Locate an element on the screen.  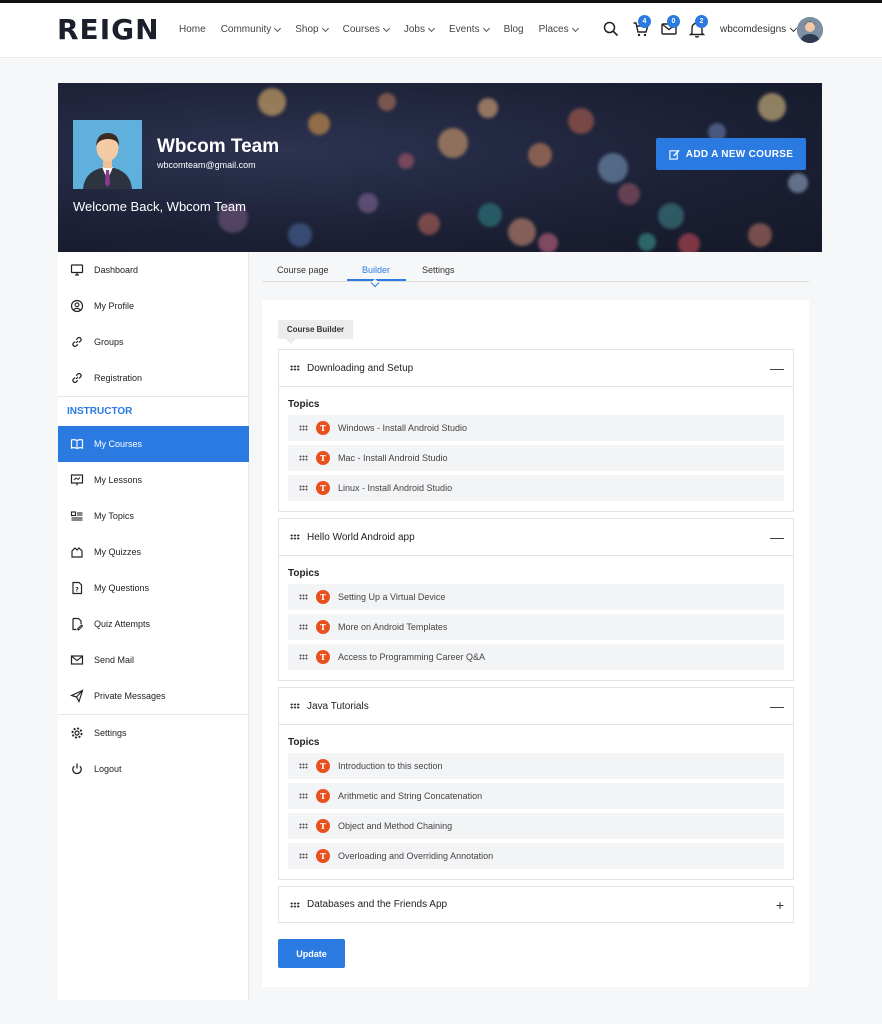
topic-item: T Overloading and Overriding Annotation is located at coordinates (536, 856).